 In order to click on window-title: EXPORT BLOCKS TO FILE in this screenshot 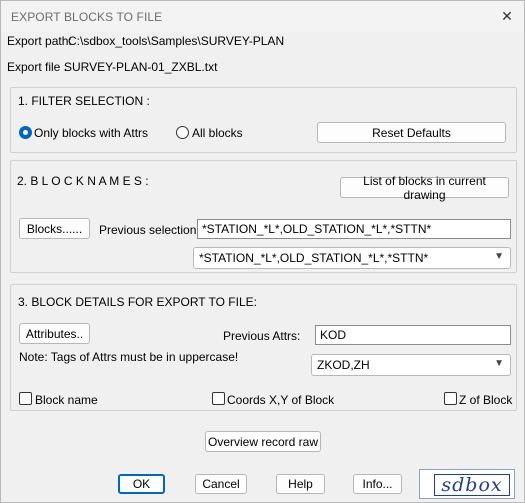, I will do `click(87, 17)`.